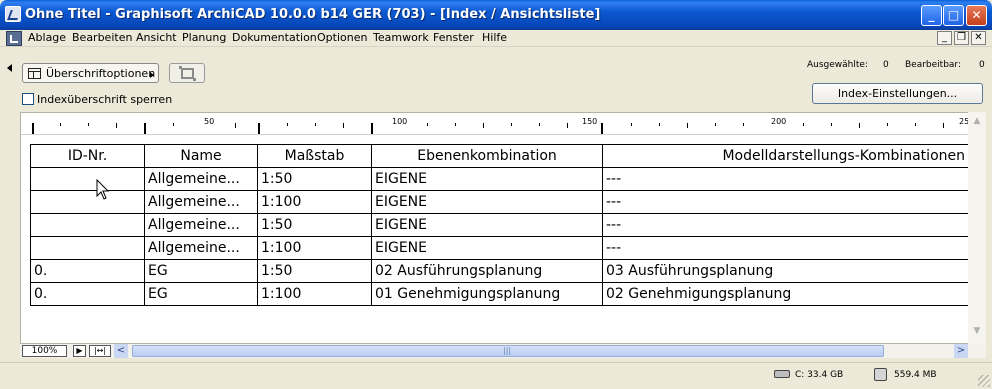  I want to click on minimize-button: _, so click(931, 15).